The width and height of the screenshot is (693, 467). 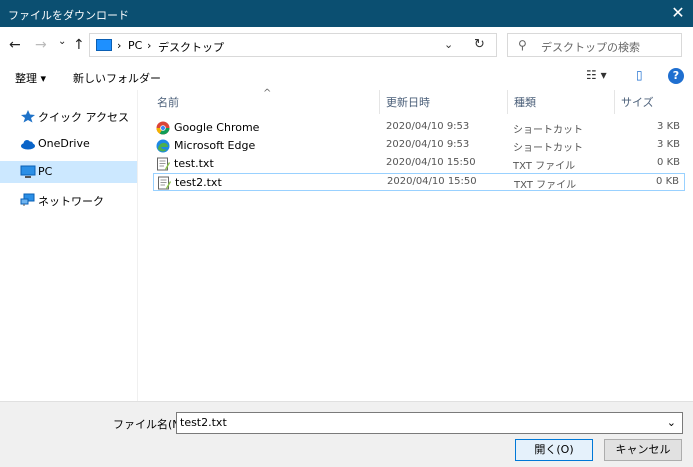 I want to click on file-name: test2.txt, so click(x=198, y=182).